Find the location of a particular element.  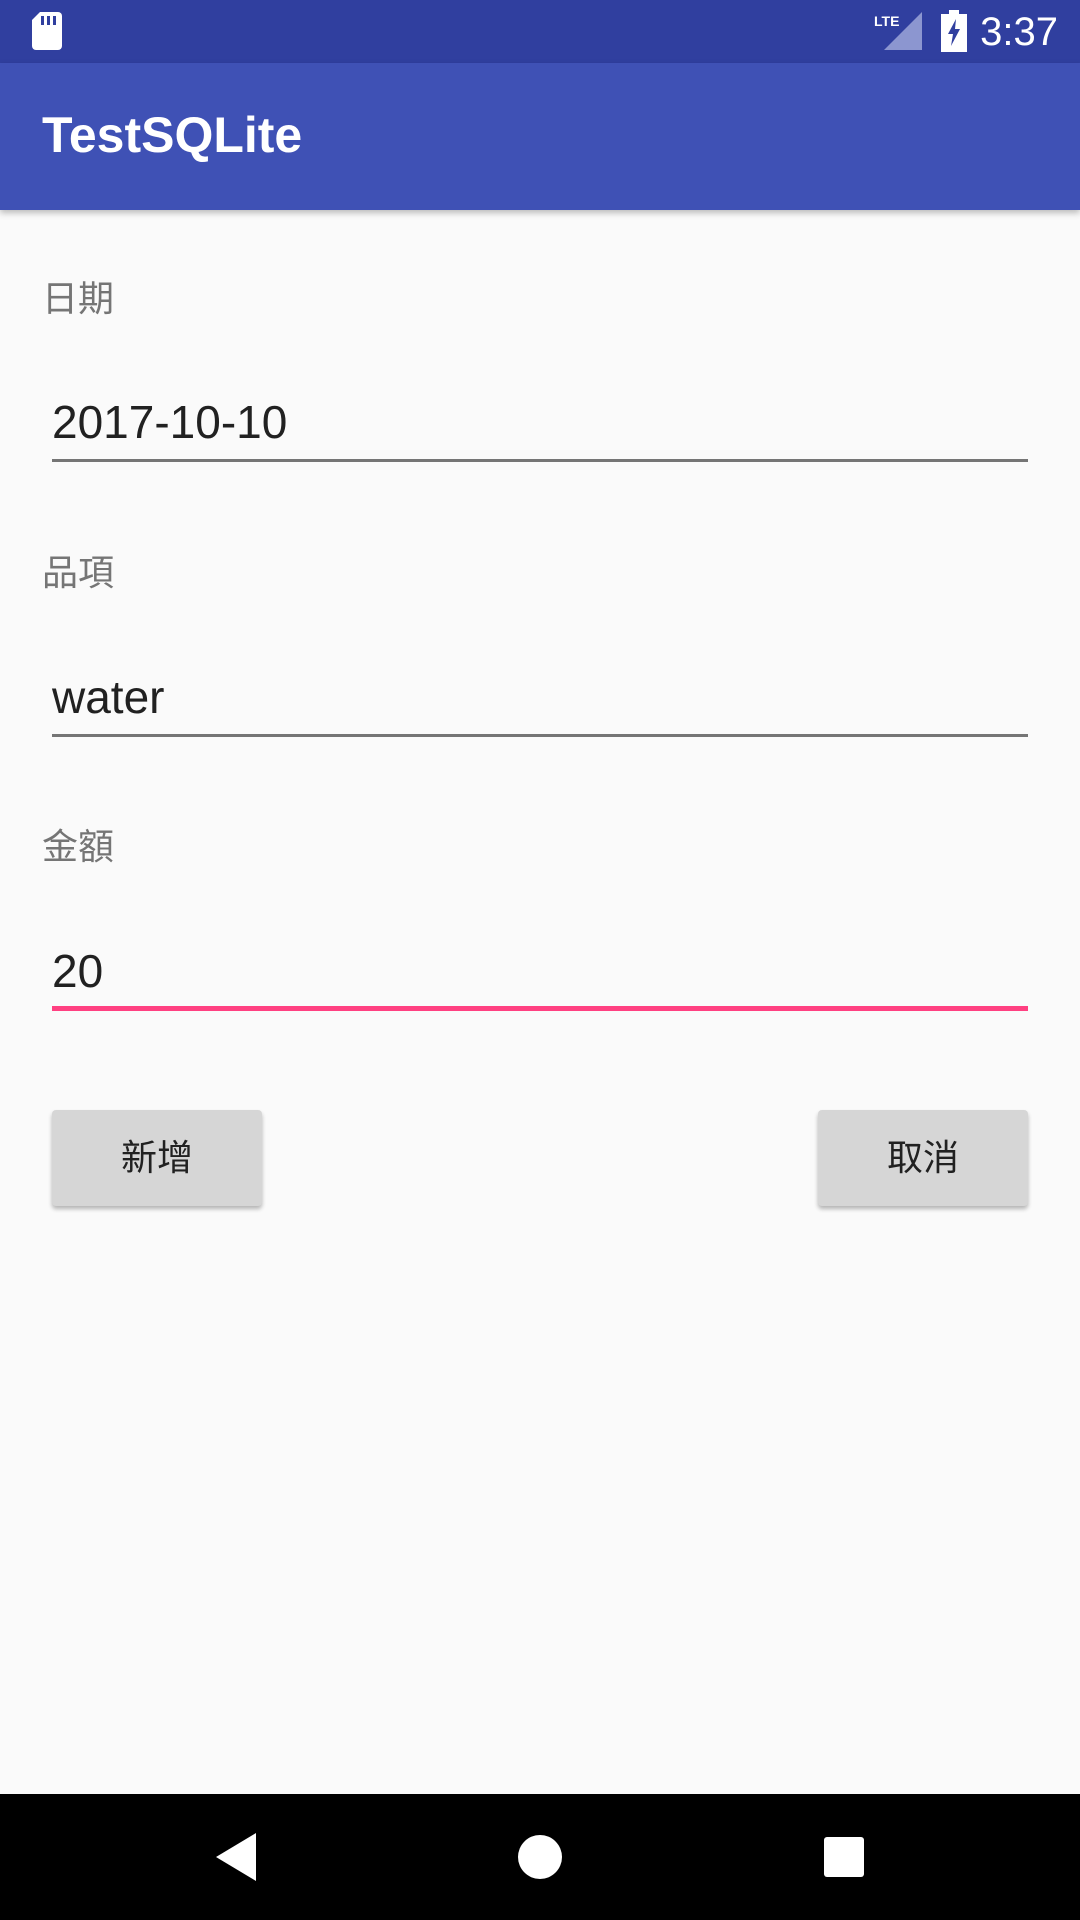

lte-signal-icon: LTE is located at coordinates (898, 31).